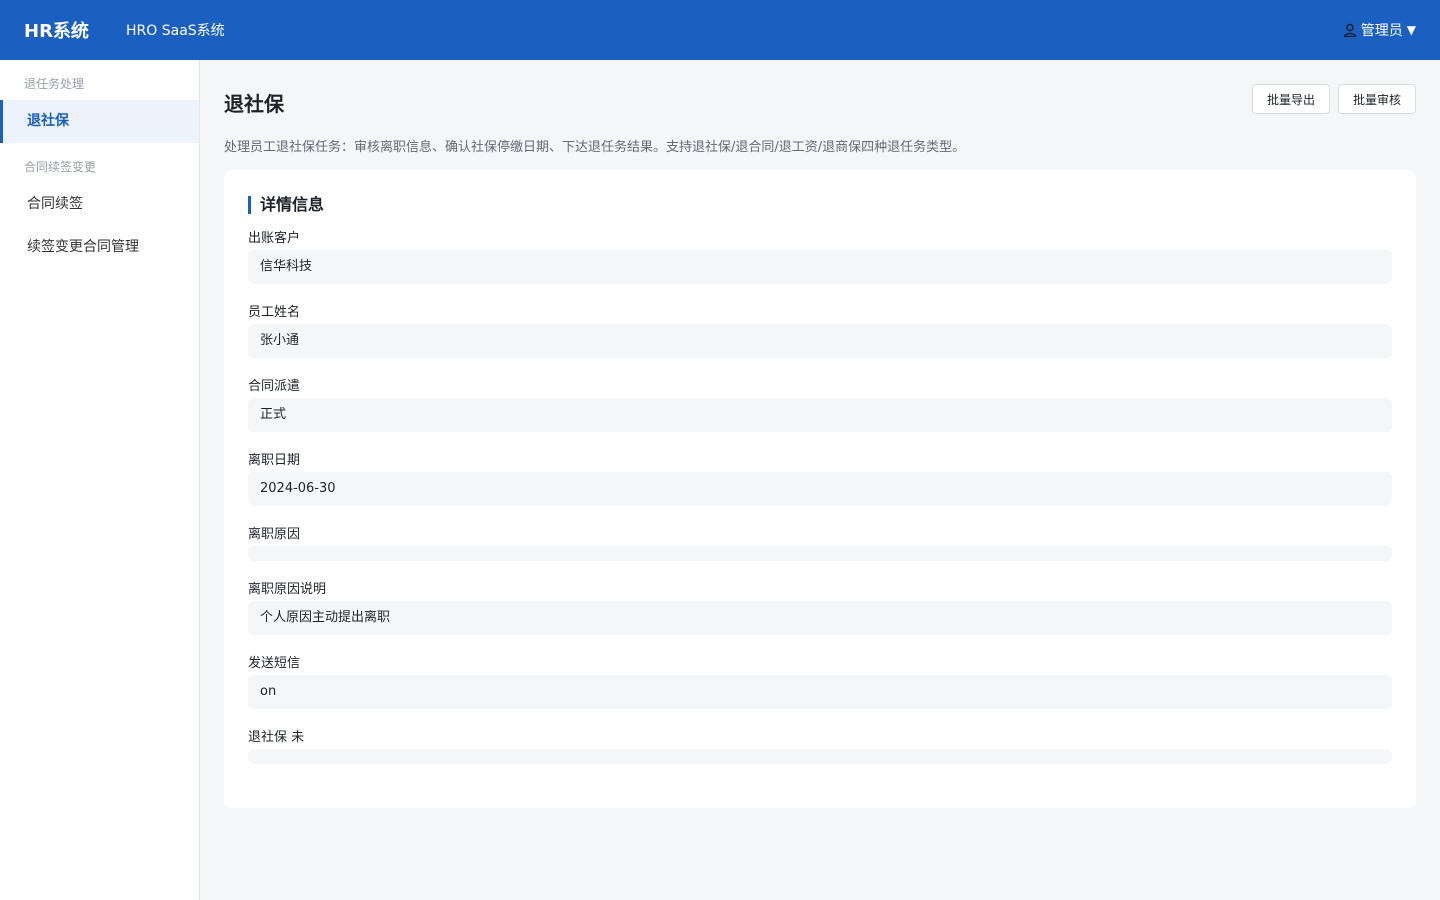 The image size is (1440, 900). What do you see at coordinates (99, 247) in the screenshot?
I see `sidebar-item-renewal-contract-management: 续签变更合同管理` at bounding box center [99, 247].